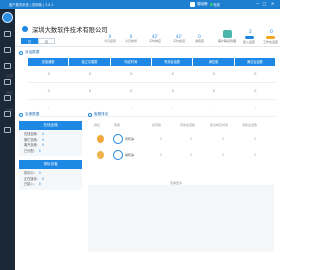 This screenshot has width=320, height=270. I want to click on tool-label: 接入设置, so click(249, 42).